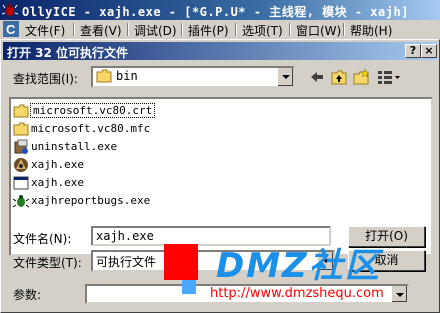 The image size is (440, 313). Describe the element at coordinates (163, 147) in the screenshot. I see `list-item: uninstall.exe` at that location.